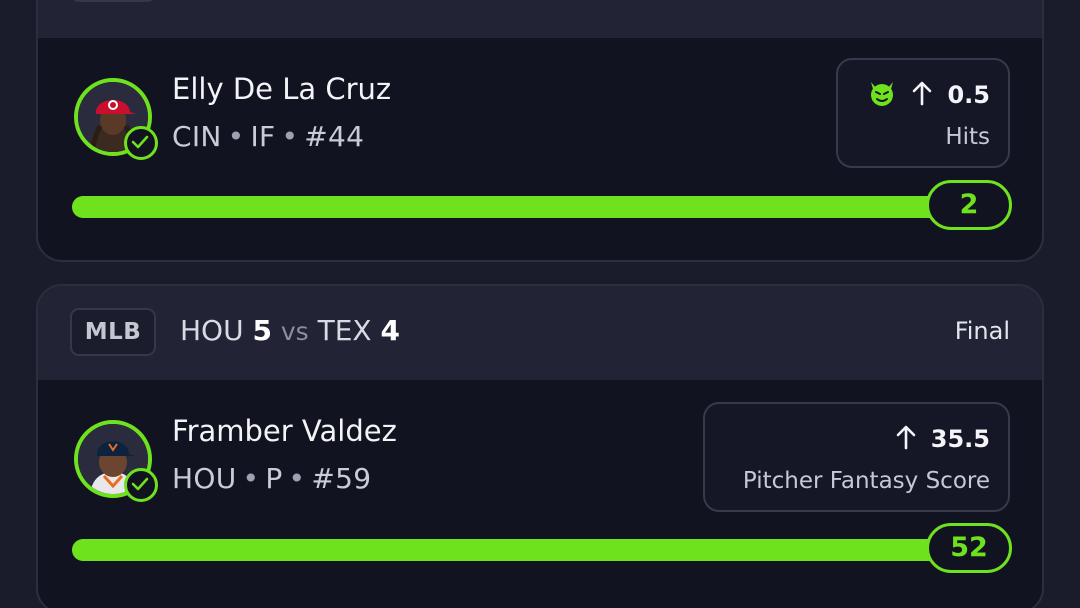 This screenshot has height=608, width=1080. I want to click on player-number: #59, so click(341, 478).